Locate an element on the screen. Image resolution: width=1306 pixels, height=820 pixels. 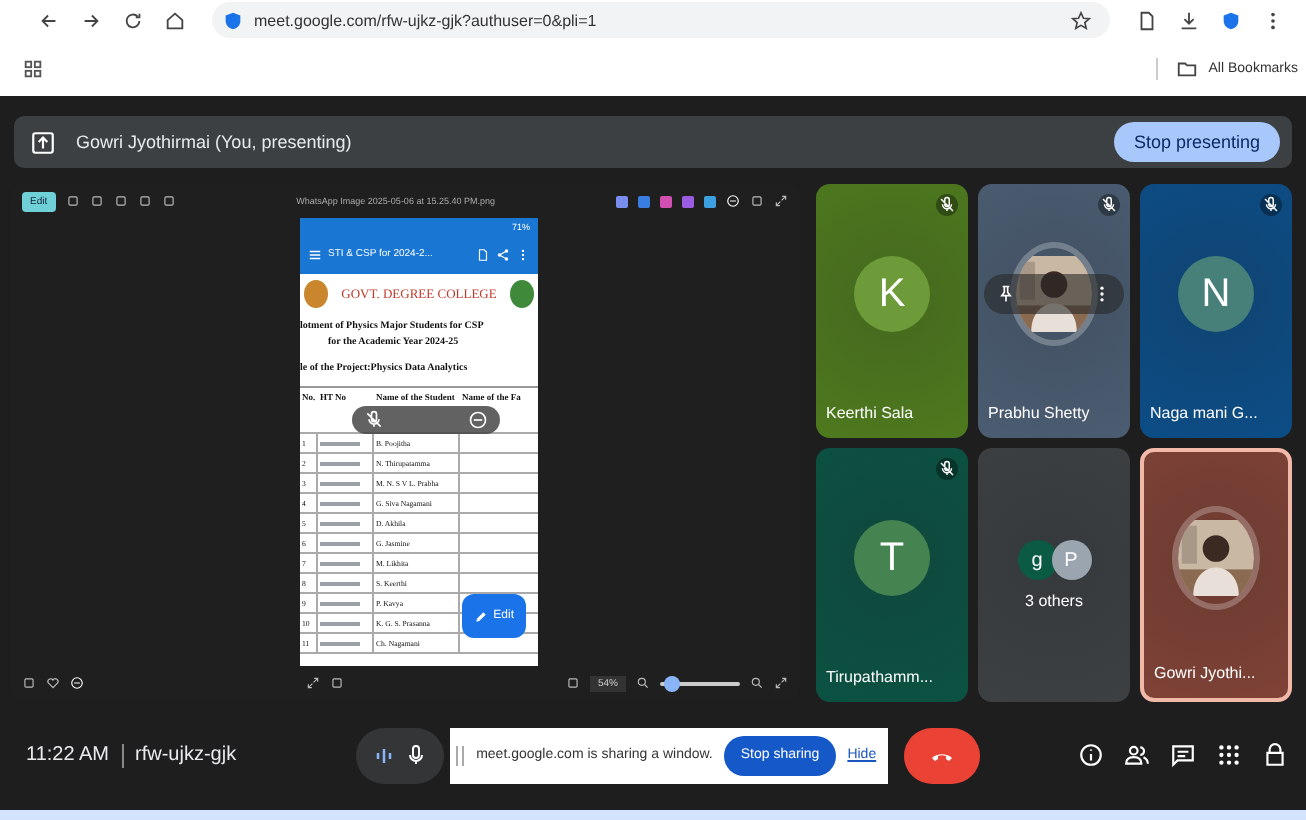
host-controls-icon is located at coordinates (1275, 755).